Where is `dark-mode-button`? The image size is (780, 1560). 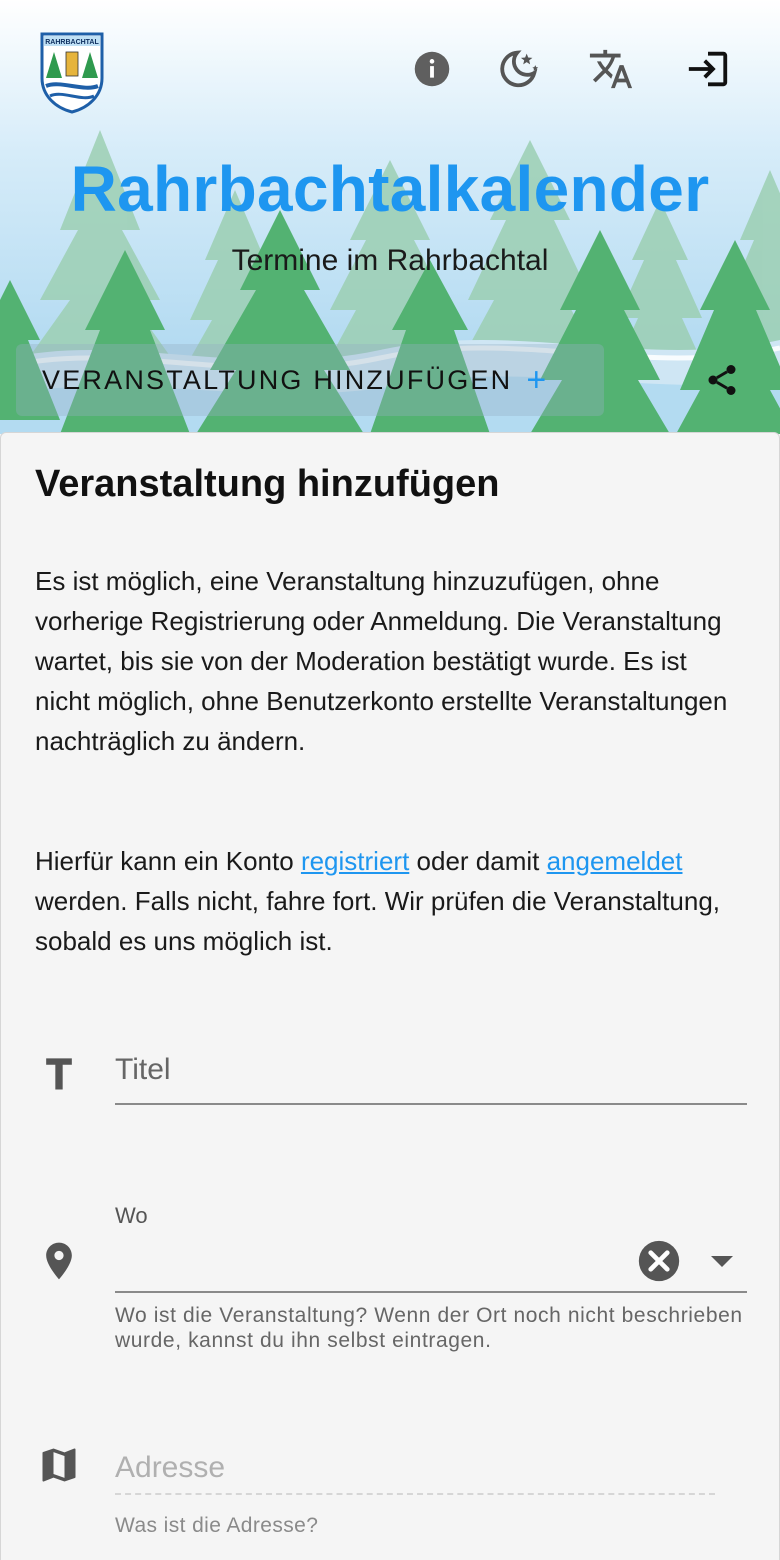 dark-mode-button is located at coordinates (519, 69).